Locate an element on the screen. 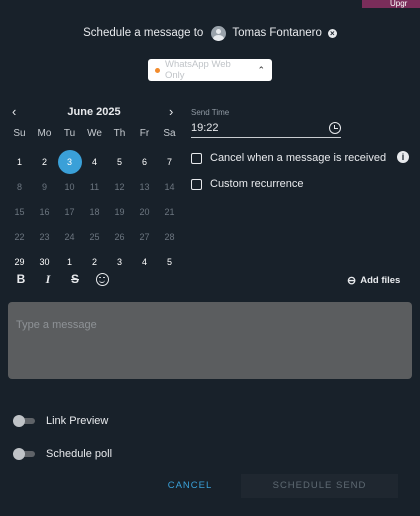 Image resolution: width=420 pixels, height=516 pixels. calendar-day: 12 is located at coordinates (119, 186).